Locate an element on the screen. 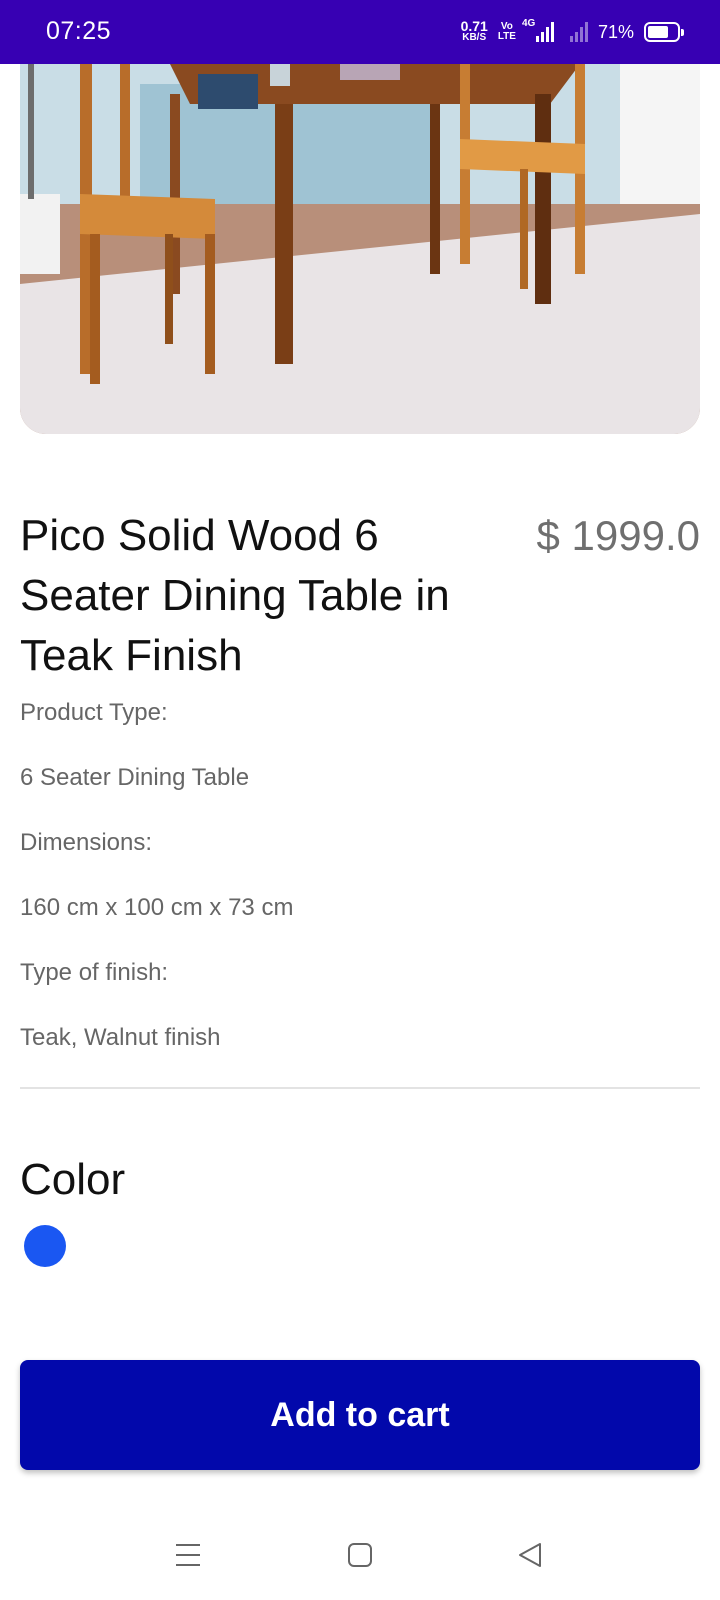  volte-icon: Vo LTE is located at coordinates (507, 32).